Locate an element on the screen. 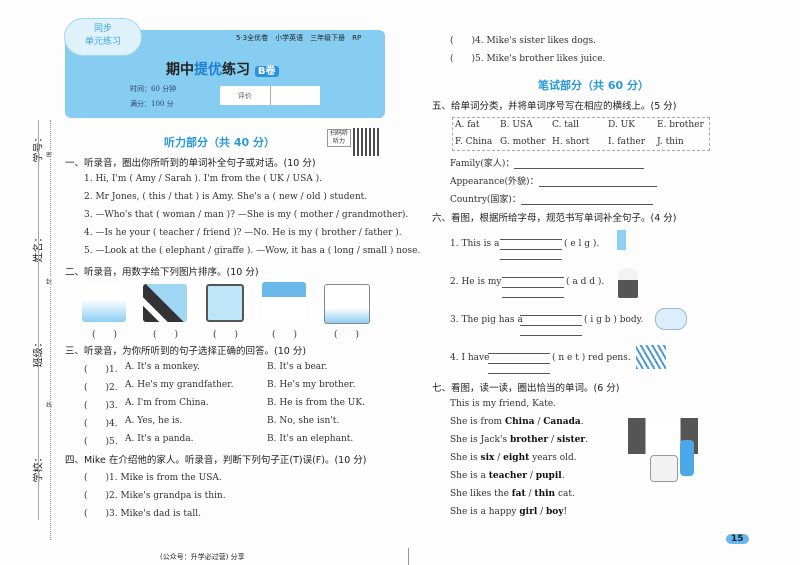  word-choice: China is located at coordinates (520, 422).